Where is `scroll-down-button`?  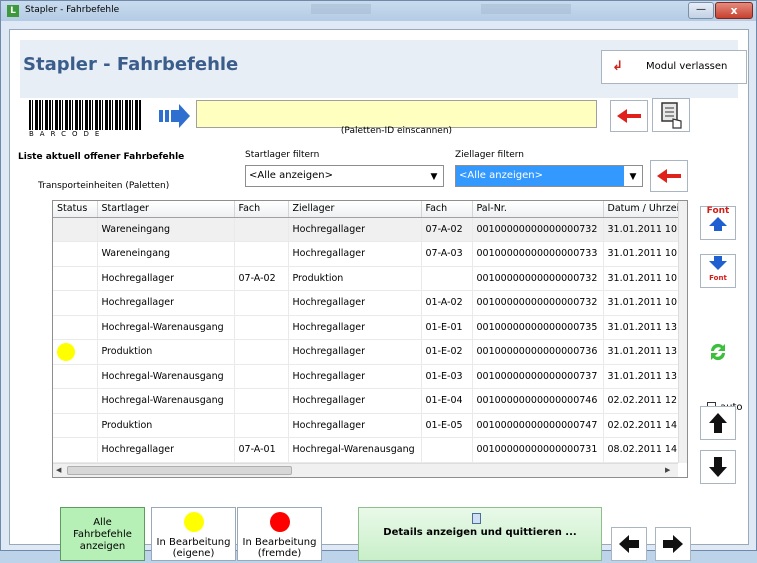
scroll-down-button is located at coordinates (718, 467).